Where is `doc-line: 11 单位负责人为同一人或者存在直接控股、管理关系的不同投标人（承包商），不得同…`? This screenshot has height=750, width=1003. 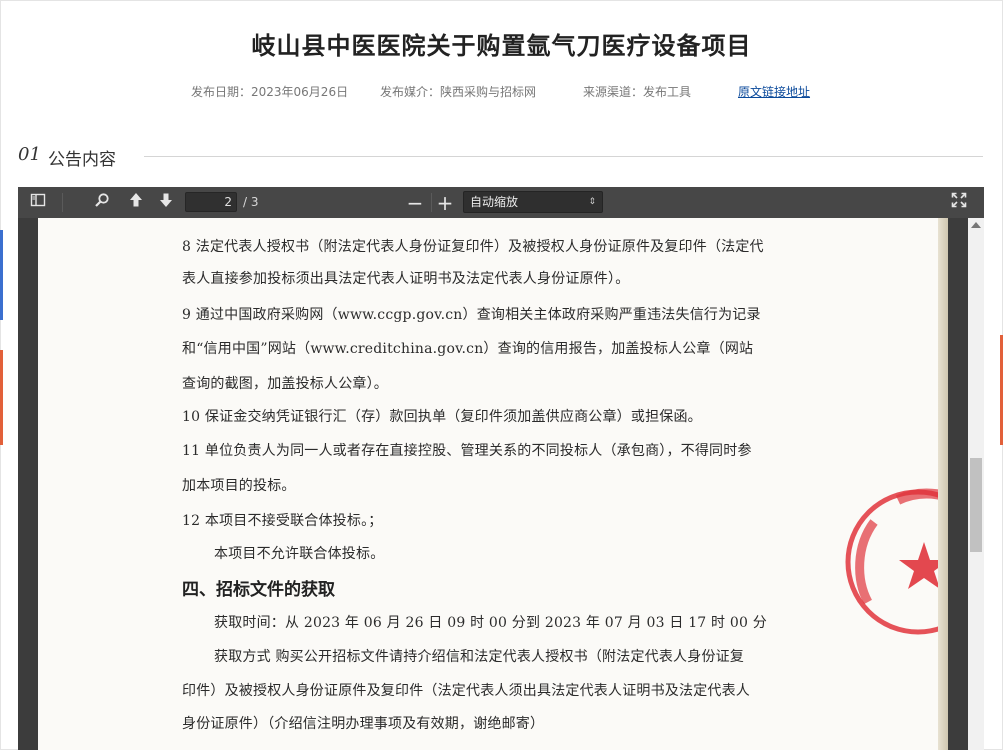 doc-line: 11 单位负责人为同一人或者存在直接控股、管理关系的不同投标人（承包商），不得同… is located at coordinates (467, 451).